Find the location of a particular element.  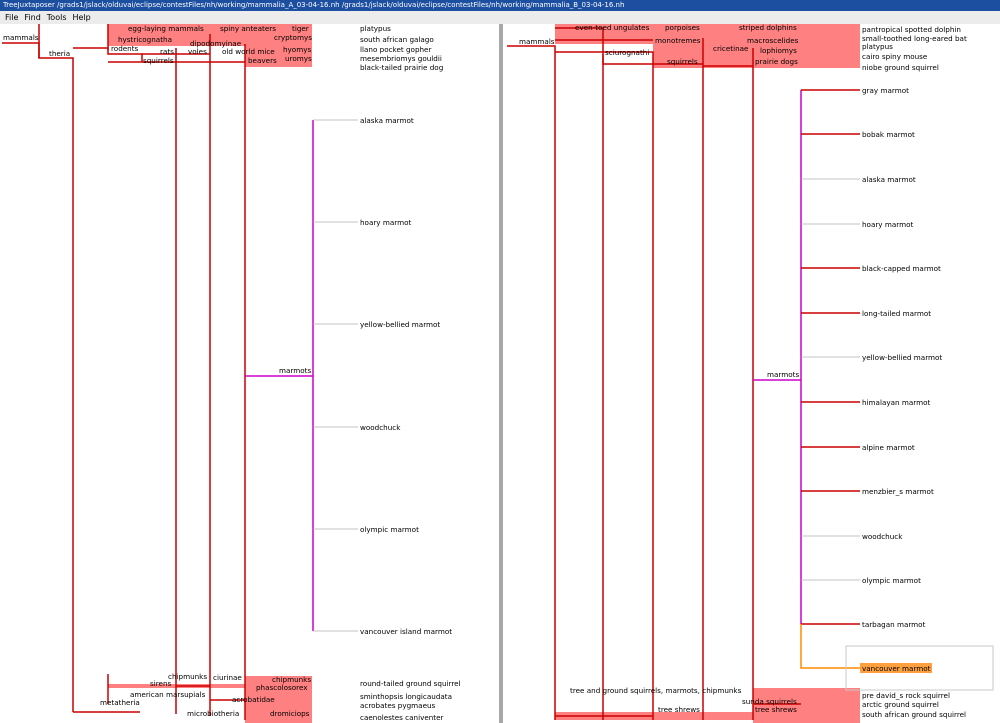

node-hystricognatha: hystricognatha is located at coordinates (145, 39).